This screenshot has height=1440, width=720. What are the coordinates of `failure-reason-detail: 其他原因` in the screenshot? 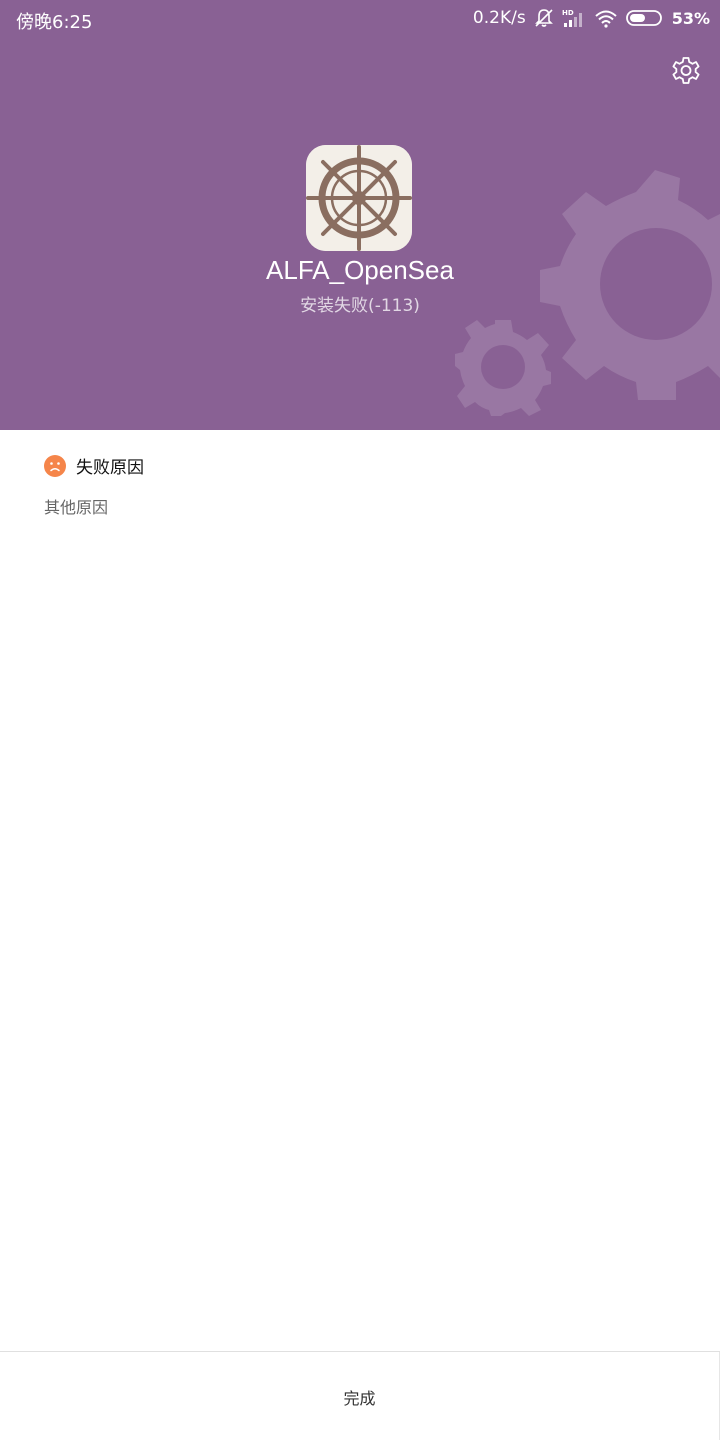 It's located at (76, 507).